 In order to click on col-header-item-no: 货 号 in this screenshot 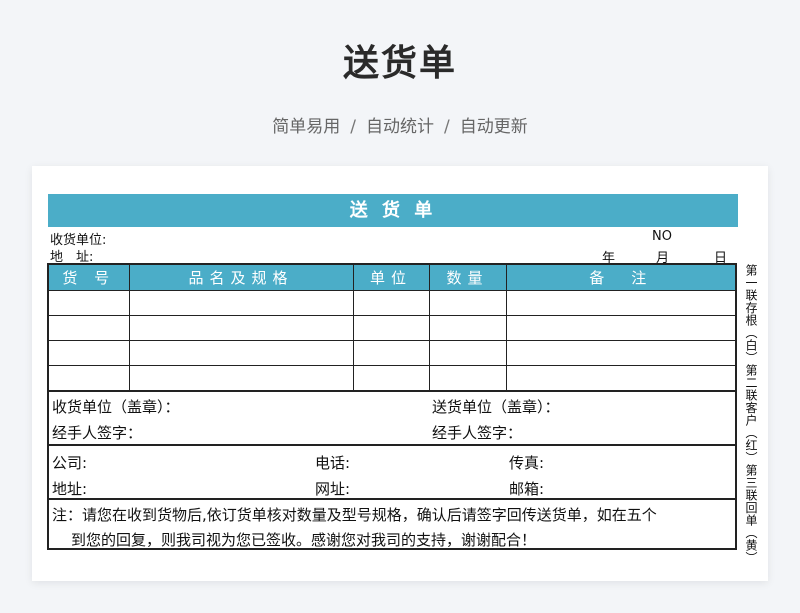, I will do `click(88, 277)`.